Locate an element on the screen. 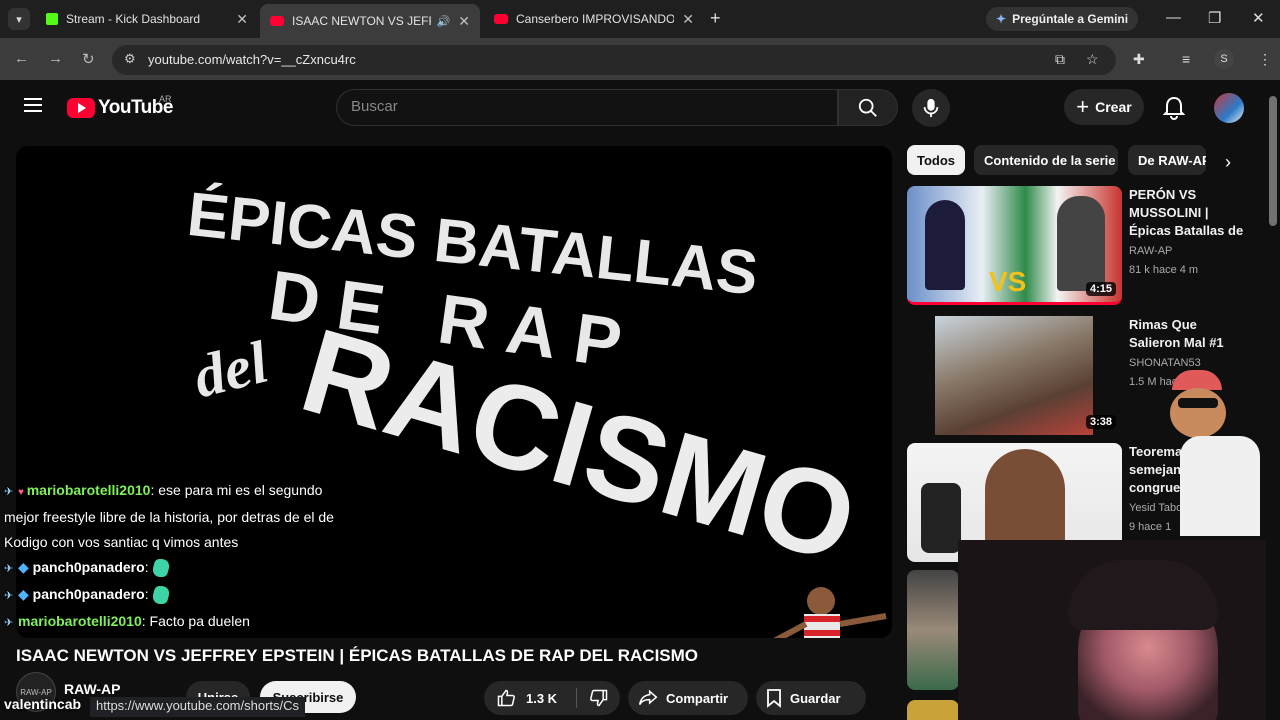 This screenshot has height=720, width=1280. duration-badge: 3:38 is located at coordinates (1100, 422).